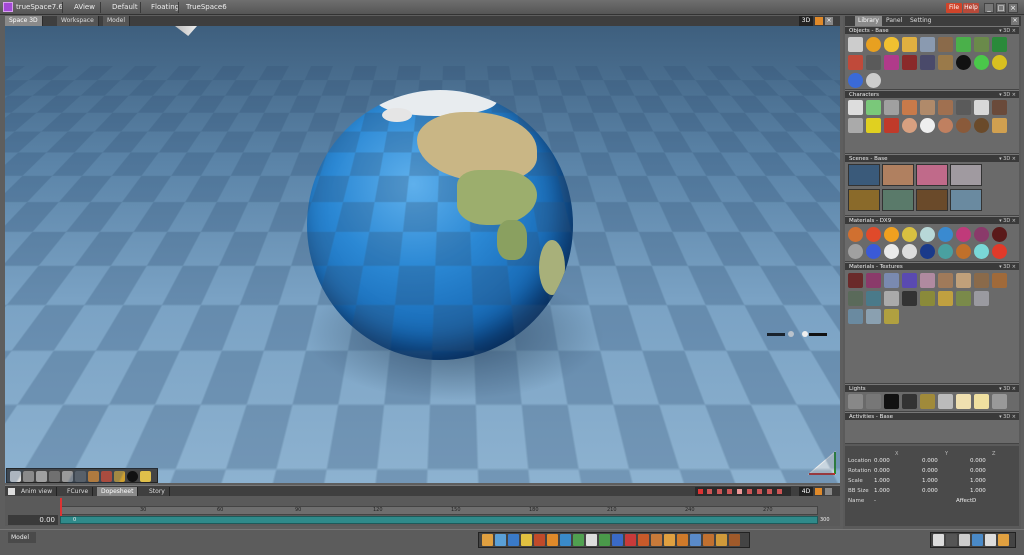 The width and height of the screenshot is (1024, 555). Describe the element at coordinates (932, 416) in the screenshot. I see `section-header-activities: Activities - Base ▾ 3D ×` at that location.